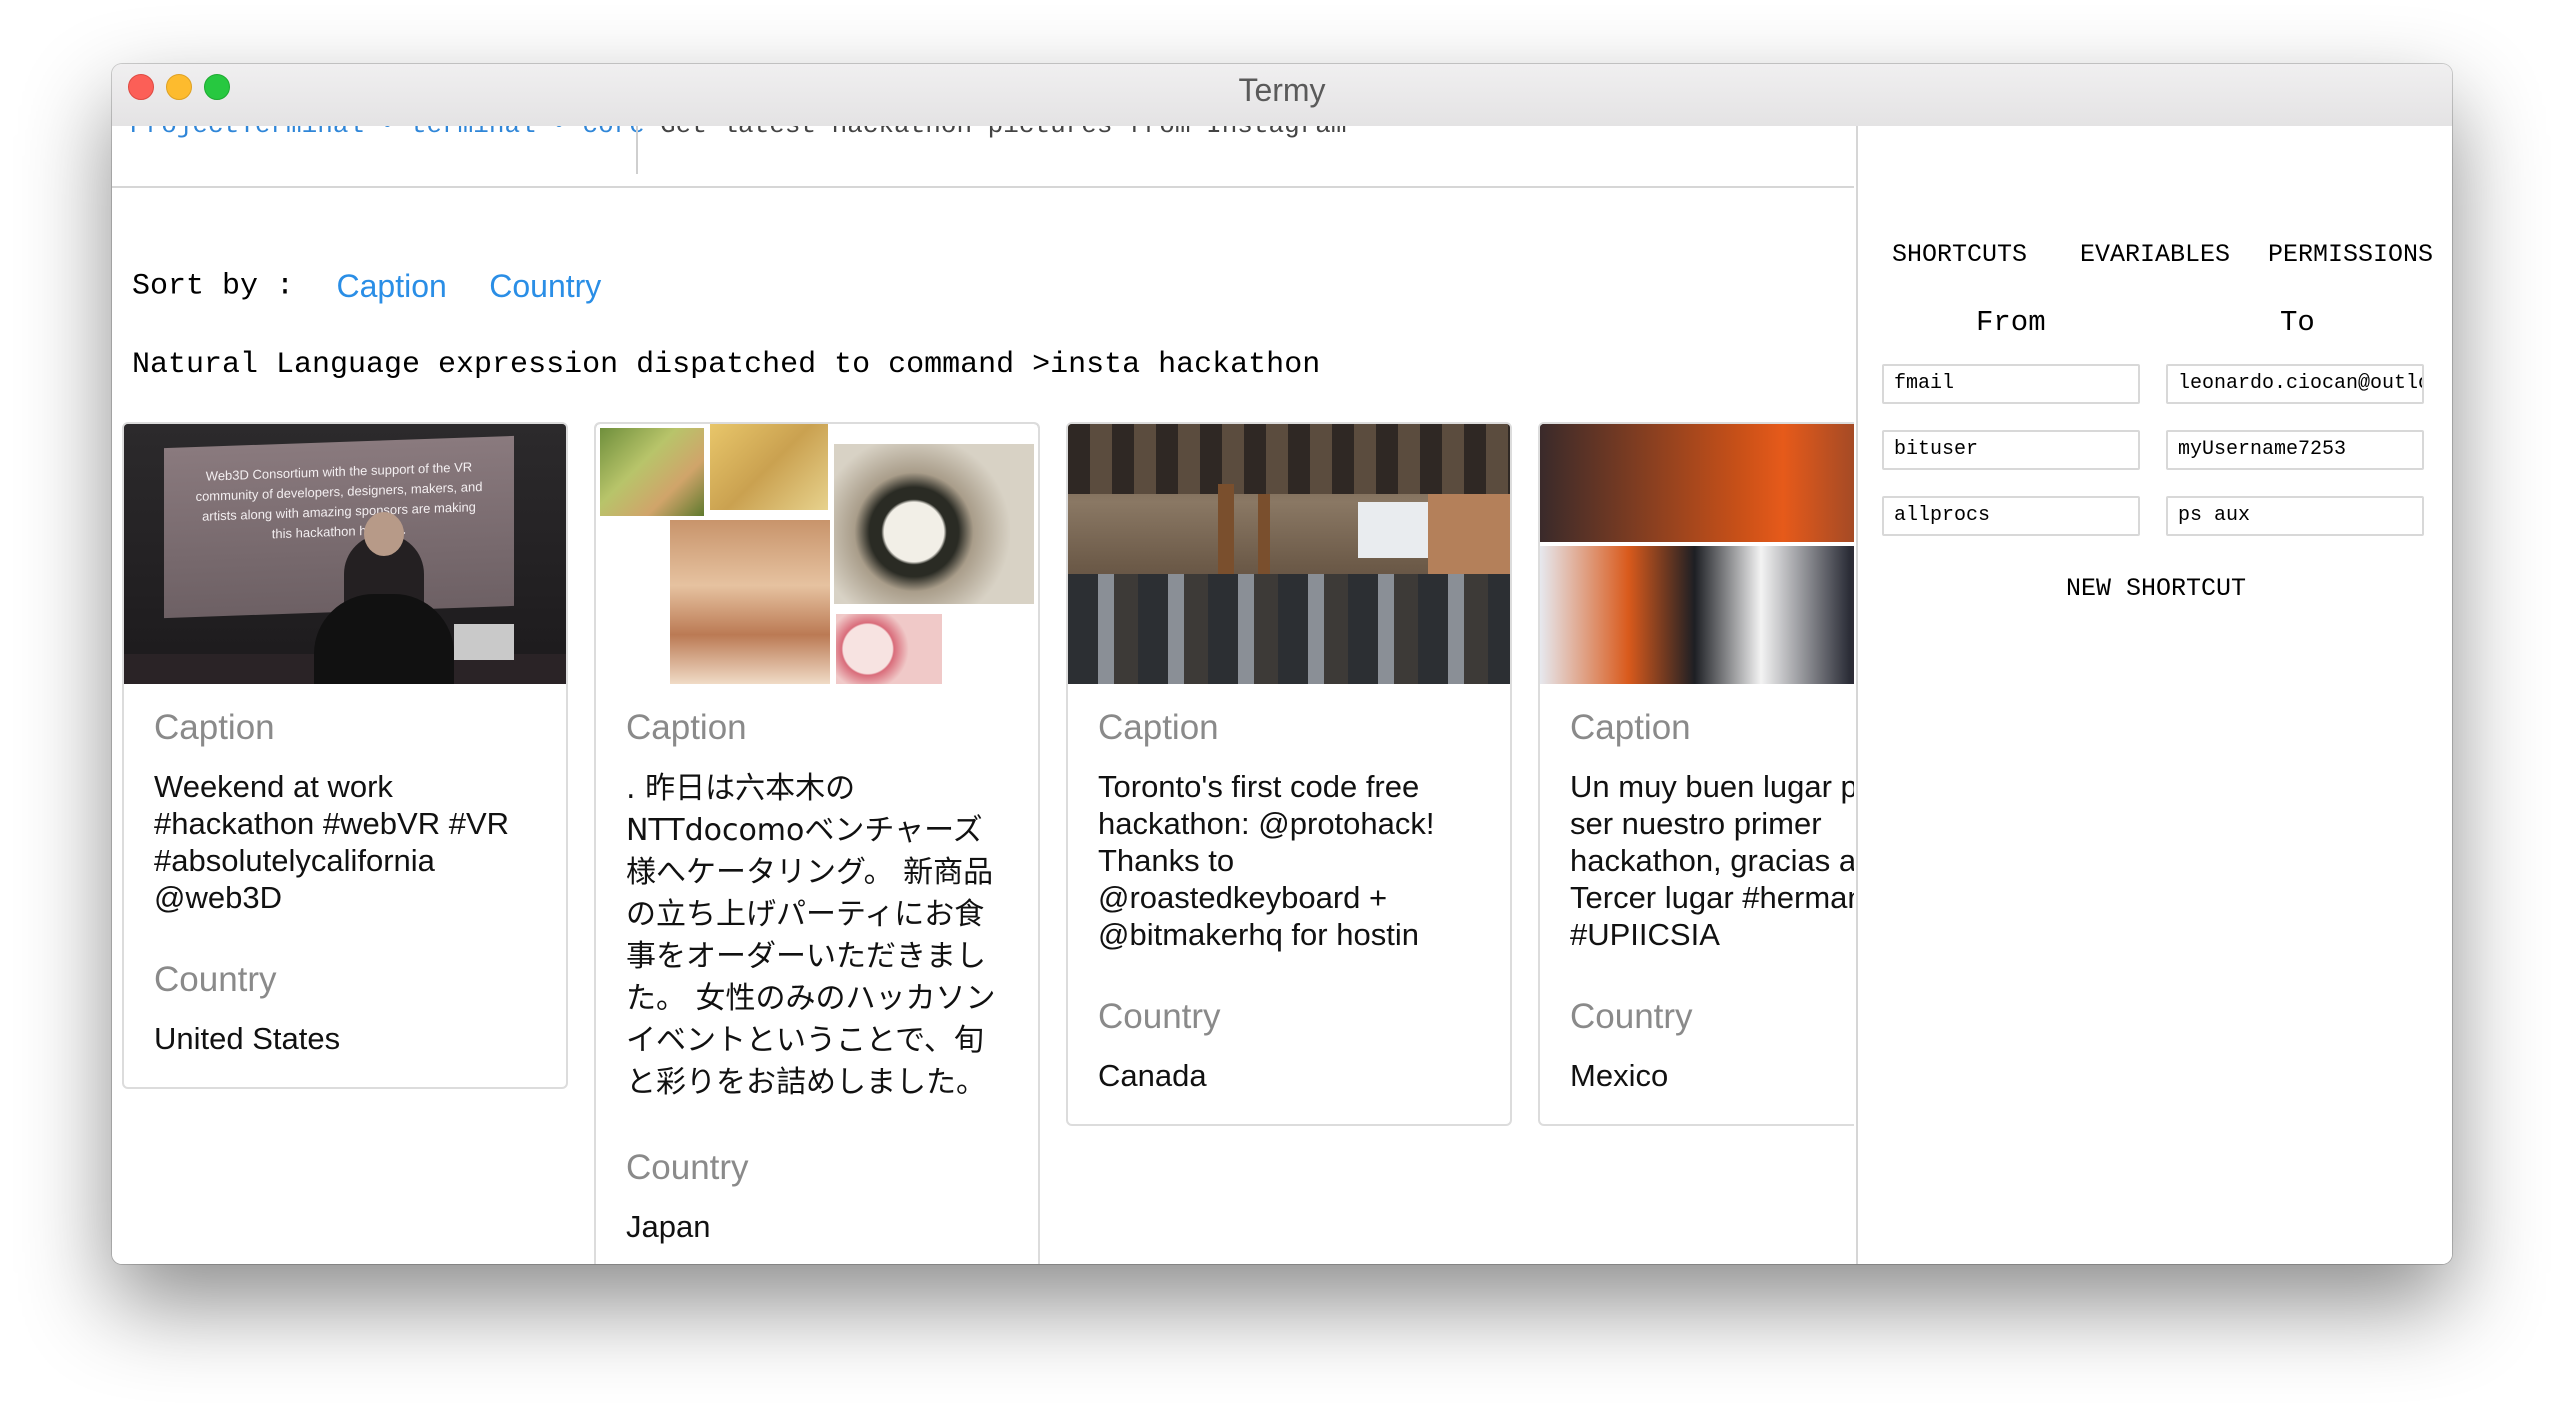 The height and width of the screenshot is (1424, 2566). Describe the element at coordinates (2295, 450) in the screenshot. I see `shortcut-to-input: myUsername7253` at that location.